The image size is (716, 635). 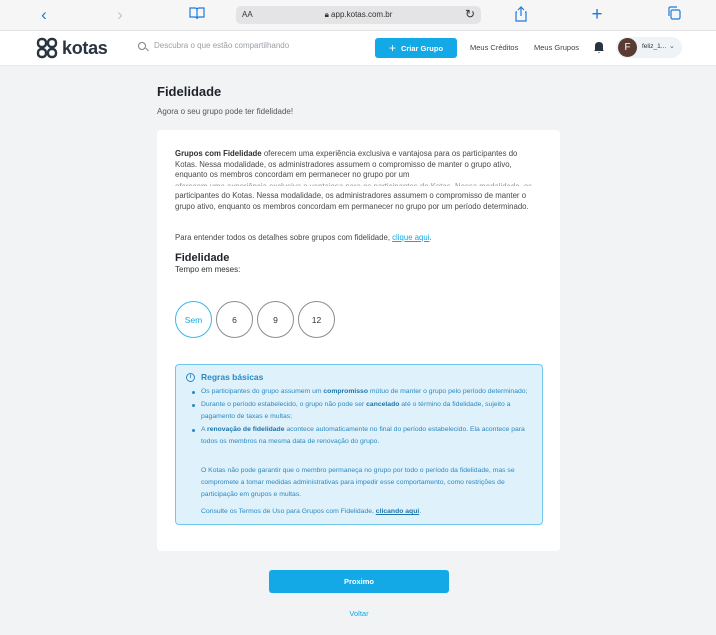 I want to click on back-arrow-icon: ‹, so click(x=44, y=15).